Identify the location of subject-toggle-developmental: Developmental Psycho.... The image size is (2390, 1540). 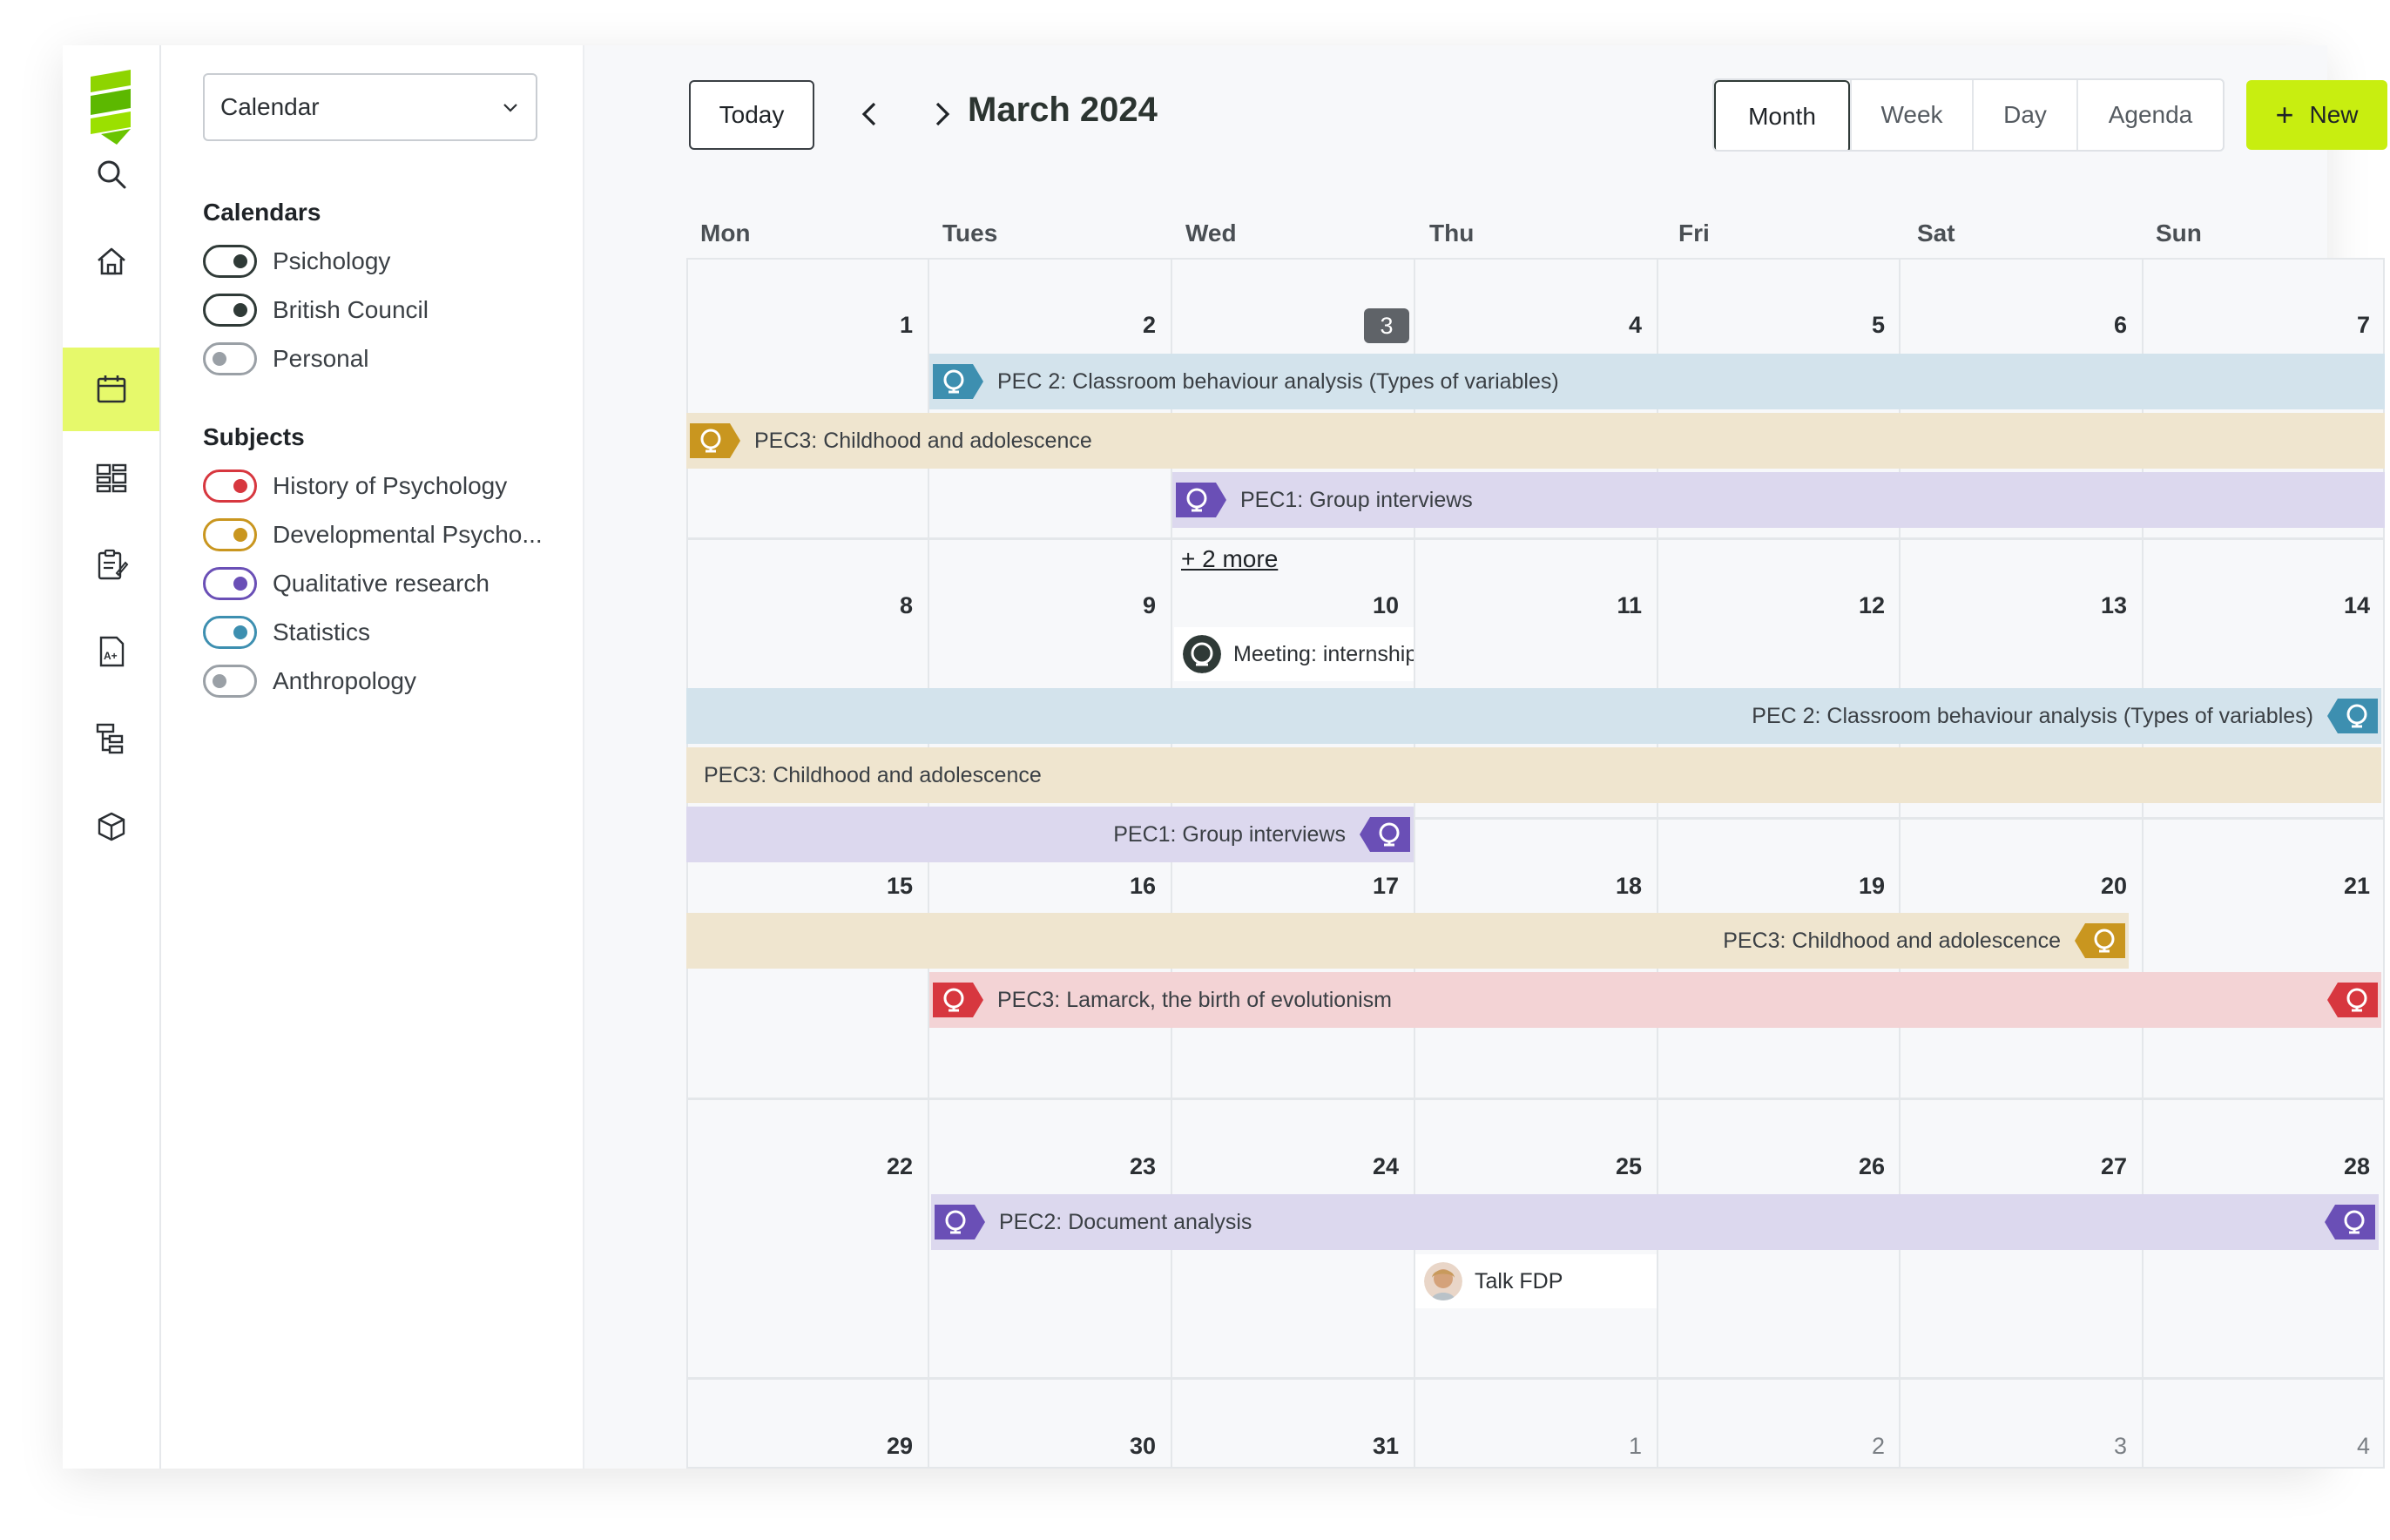
(373, 535).